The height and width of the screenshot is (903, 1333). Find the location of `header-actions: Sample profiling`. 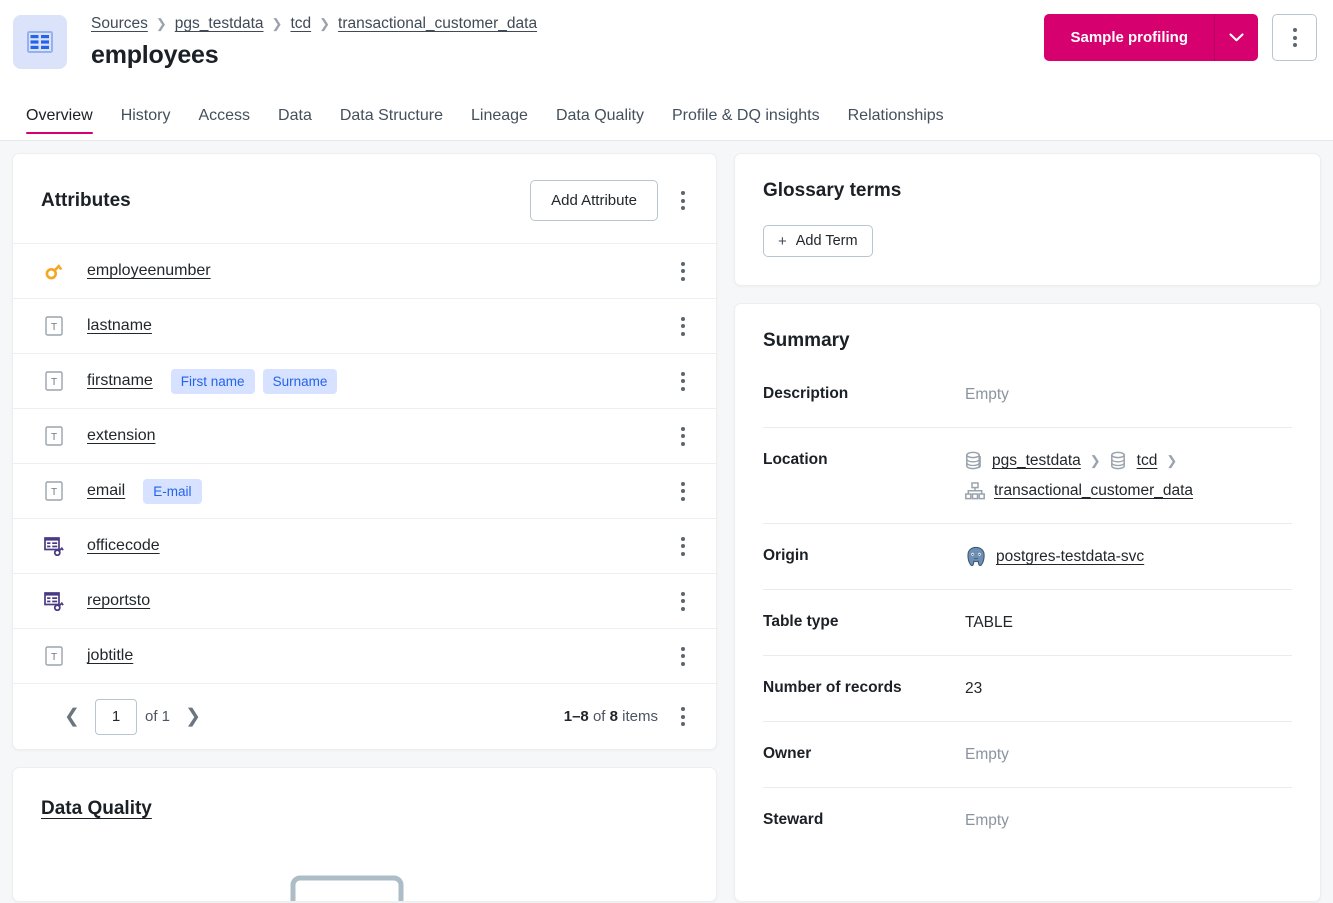

header-actions: Sample profiling is located at coordinates (1180, 37).